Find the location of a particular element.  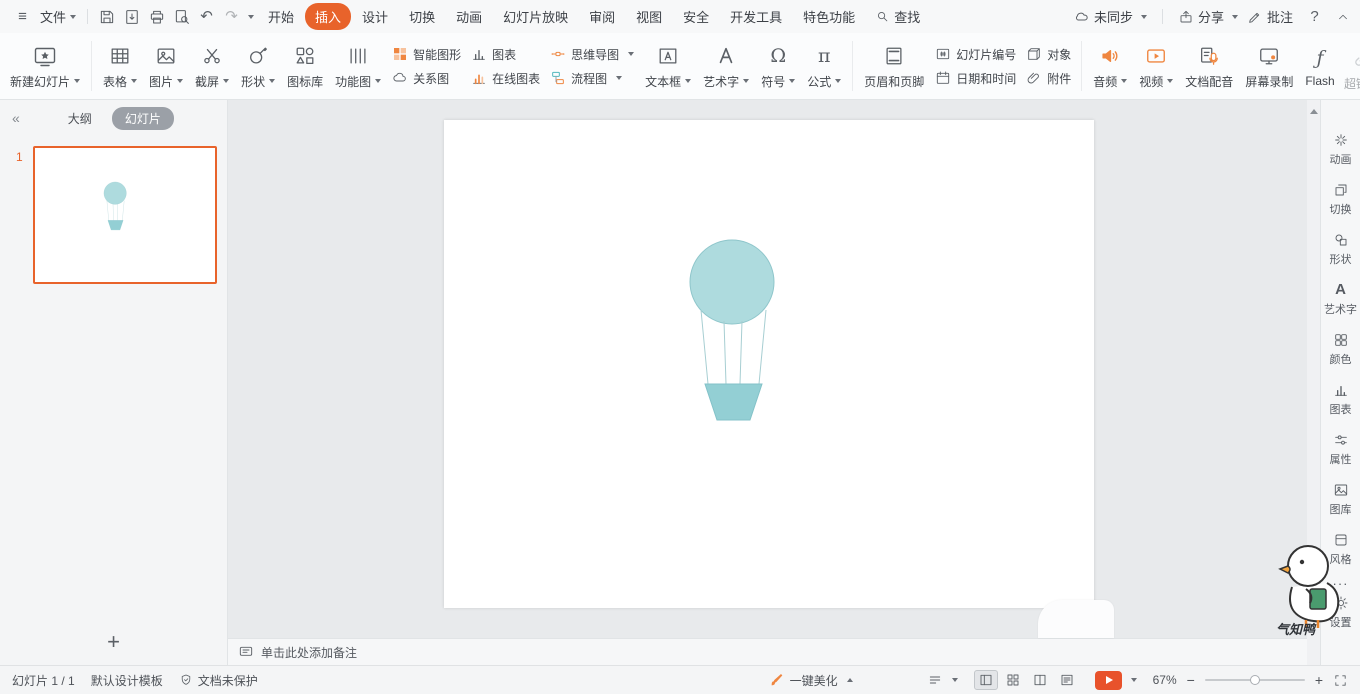

sidebar-item-transition: 切换 is located at coordinates (1341, 199).